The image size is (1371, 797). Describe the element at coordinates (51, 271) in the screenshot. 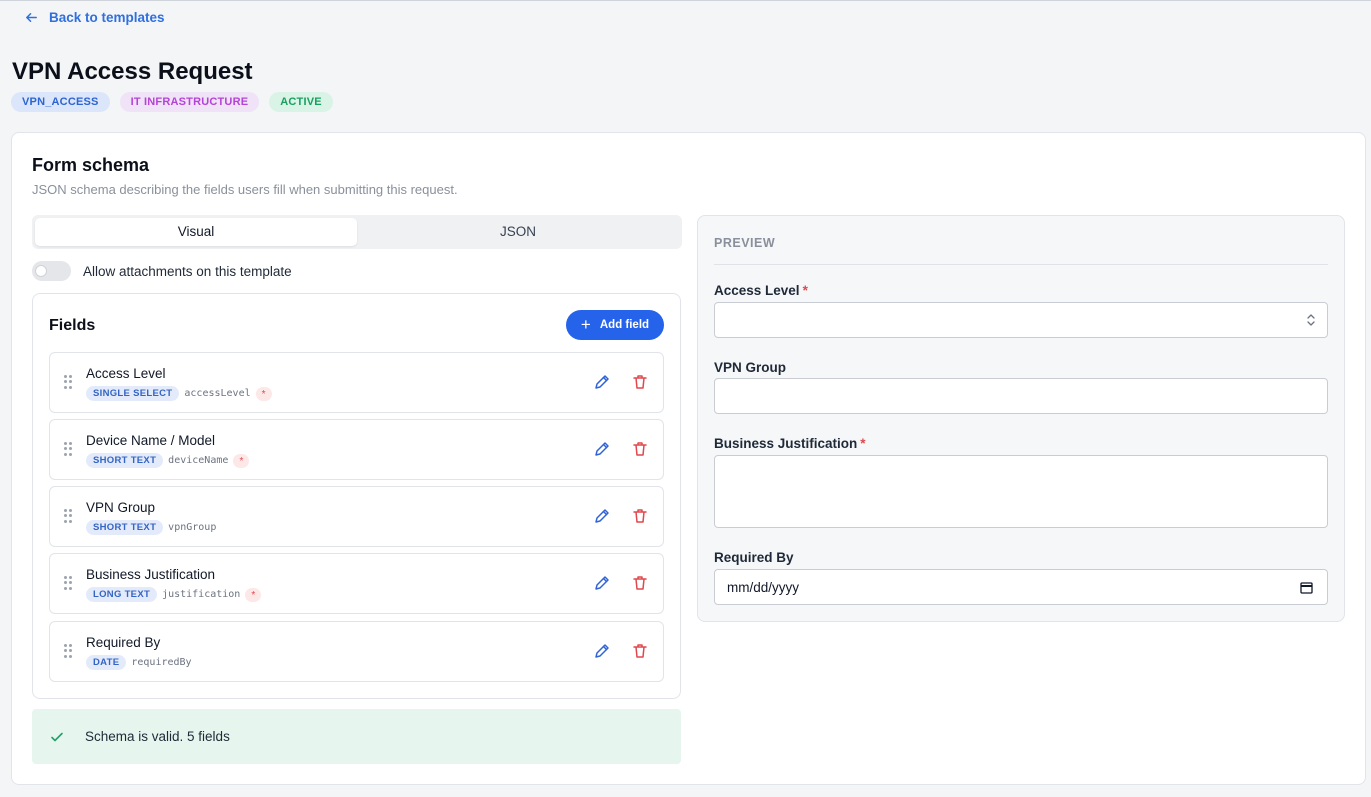

I see `attachments-toggle` at that location.